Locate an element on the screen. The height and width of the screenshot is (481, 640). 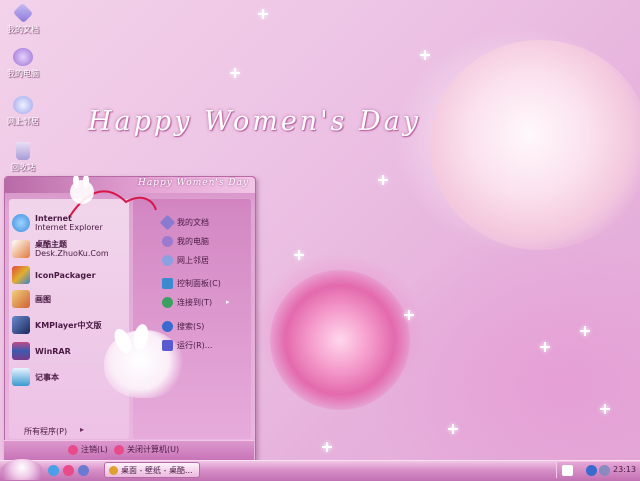
menu-item-title: 画图 is located at coordinates (43, 299).